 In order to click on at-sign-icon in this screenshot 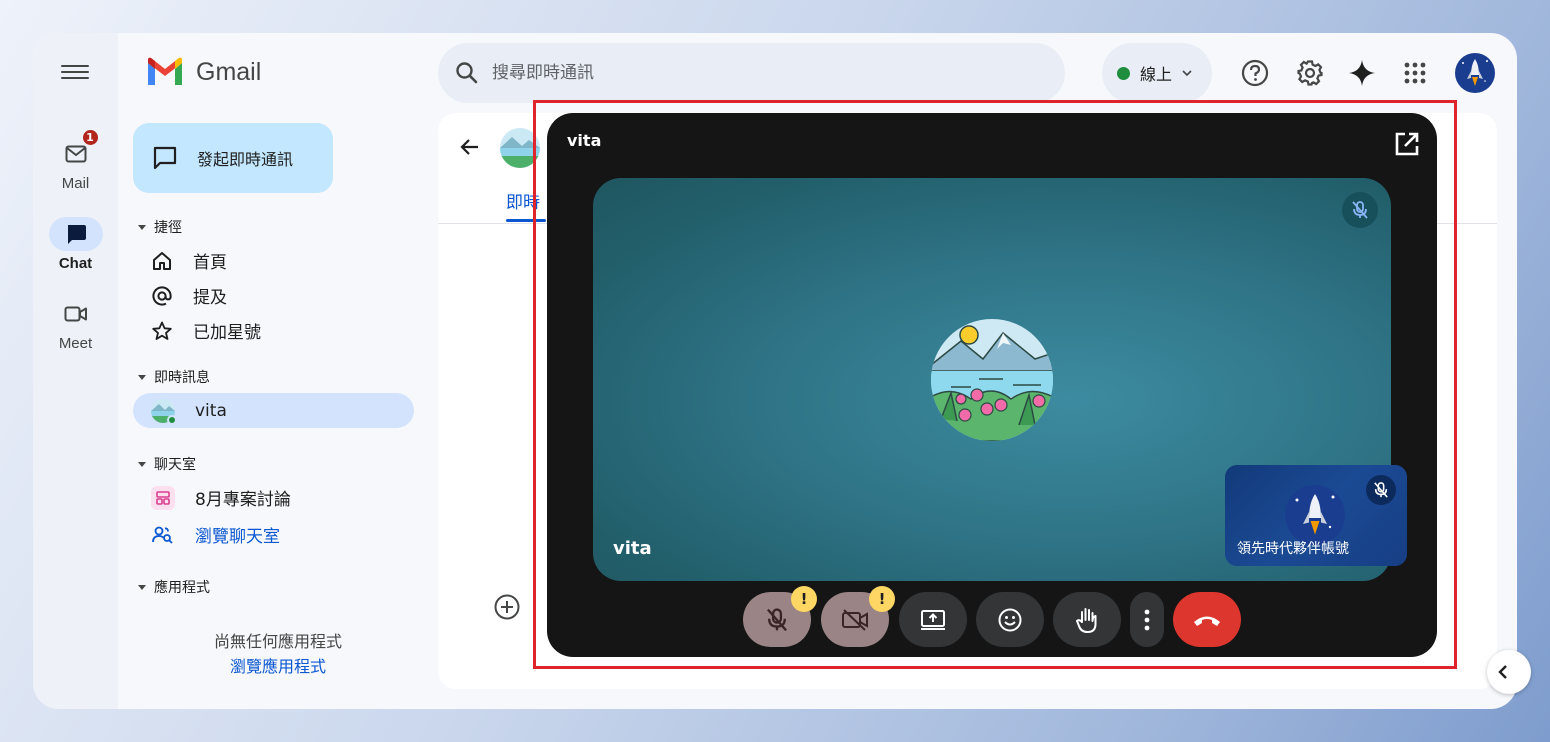, I will do `click(162, 295)`.